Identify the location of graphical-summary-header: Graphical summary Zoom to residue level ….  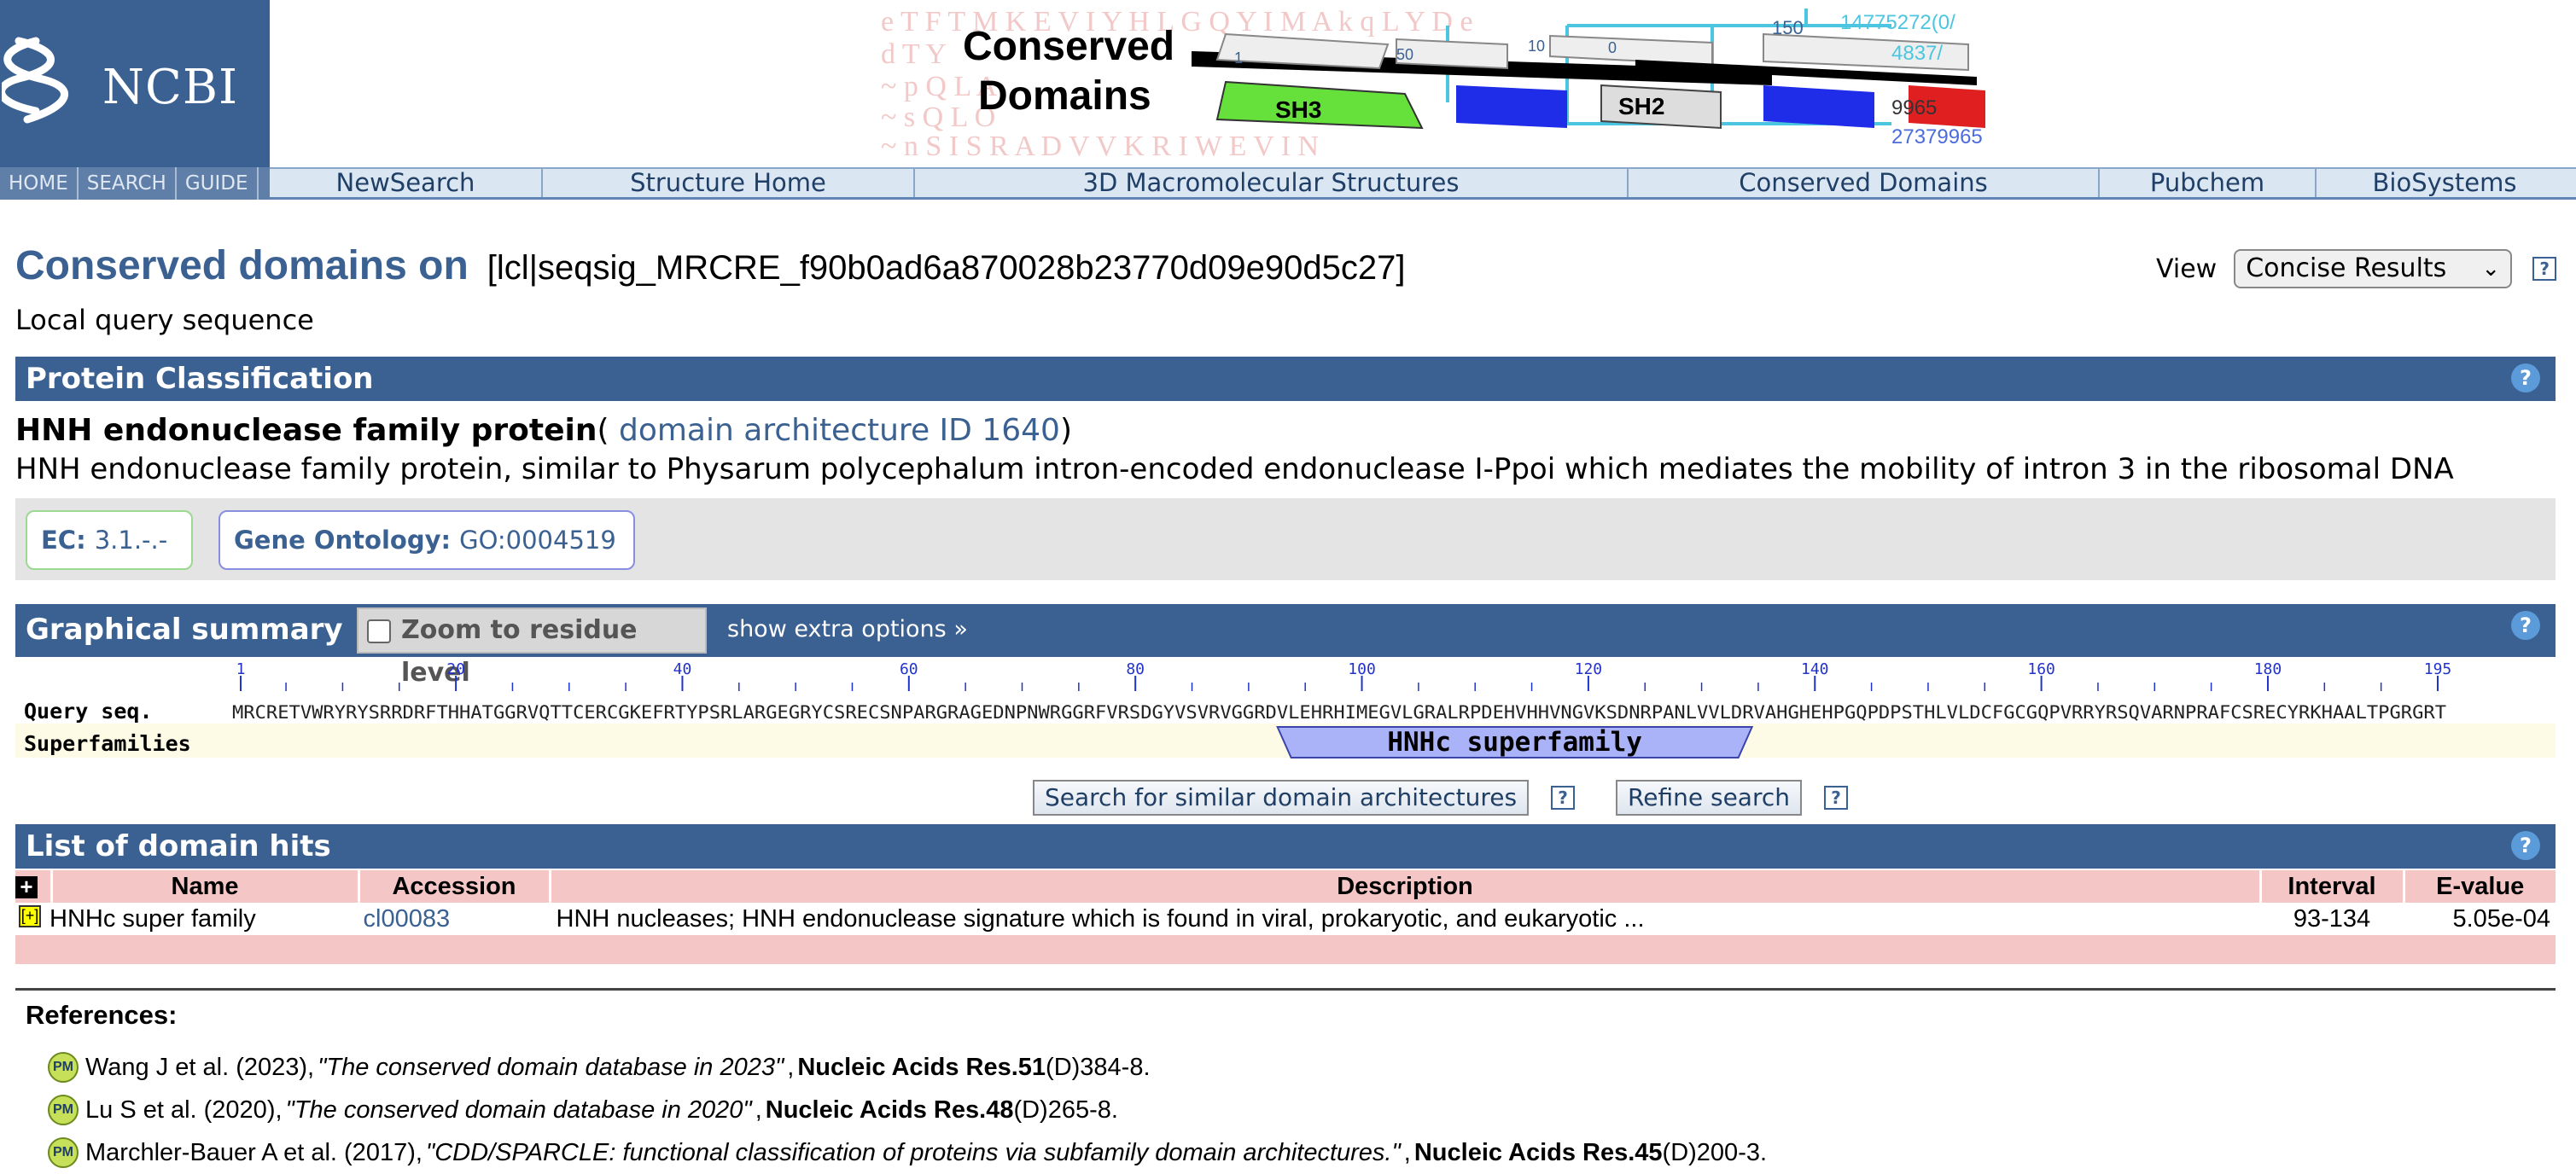
(1285, 646).